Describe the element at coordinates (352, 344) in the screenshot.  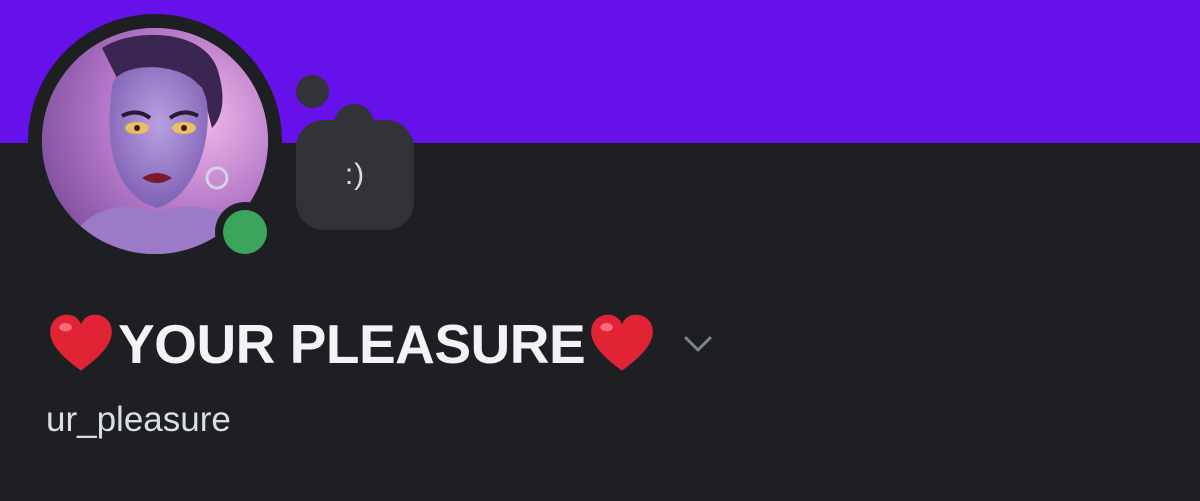
I see `display-name: YOUR PLEASURE` at that location.